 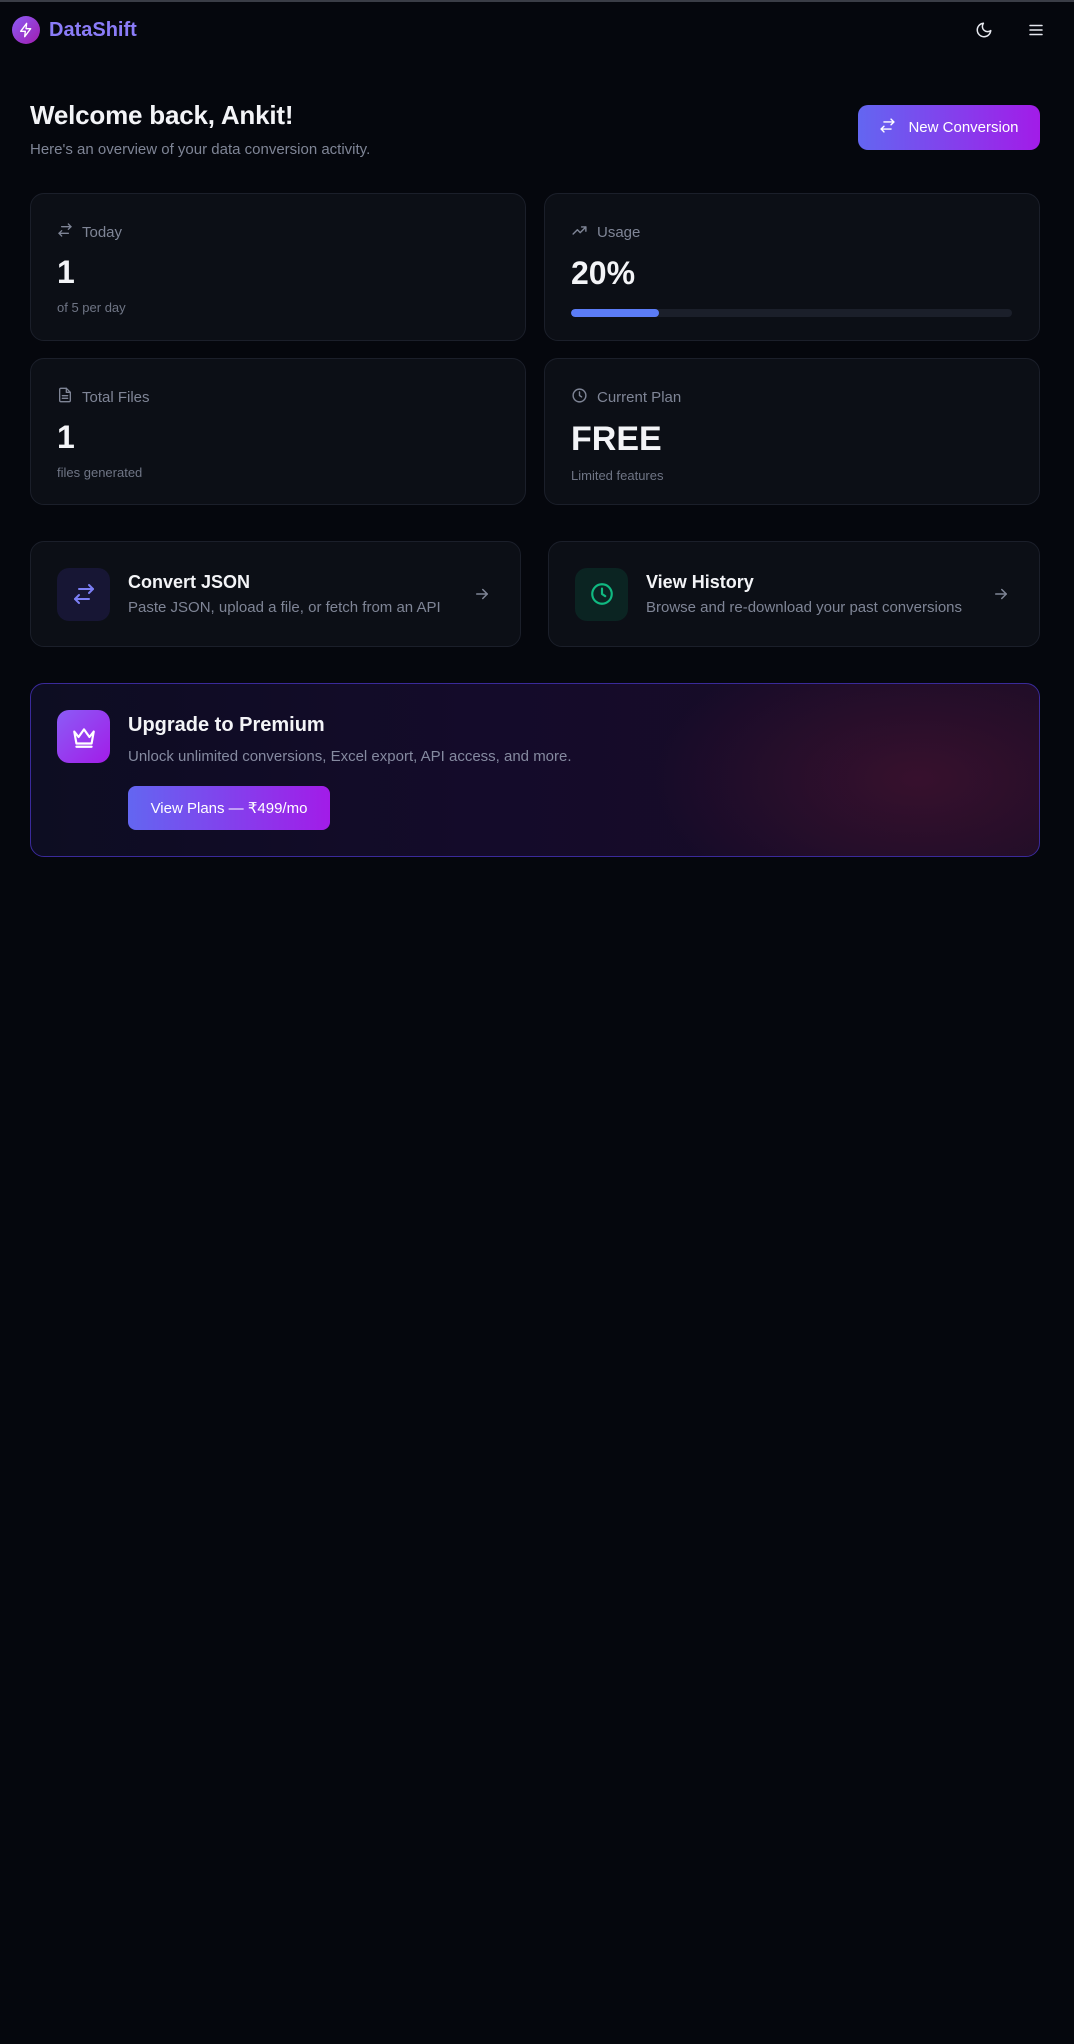 I want to click on bolt-icon, so click(x=26, y=30).